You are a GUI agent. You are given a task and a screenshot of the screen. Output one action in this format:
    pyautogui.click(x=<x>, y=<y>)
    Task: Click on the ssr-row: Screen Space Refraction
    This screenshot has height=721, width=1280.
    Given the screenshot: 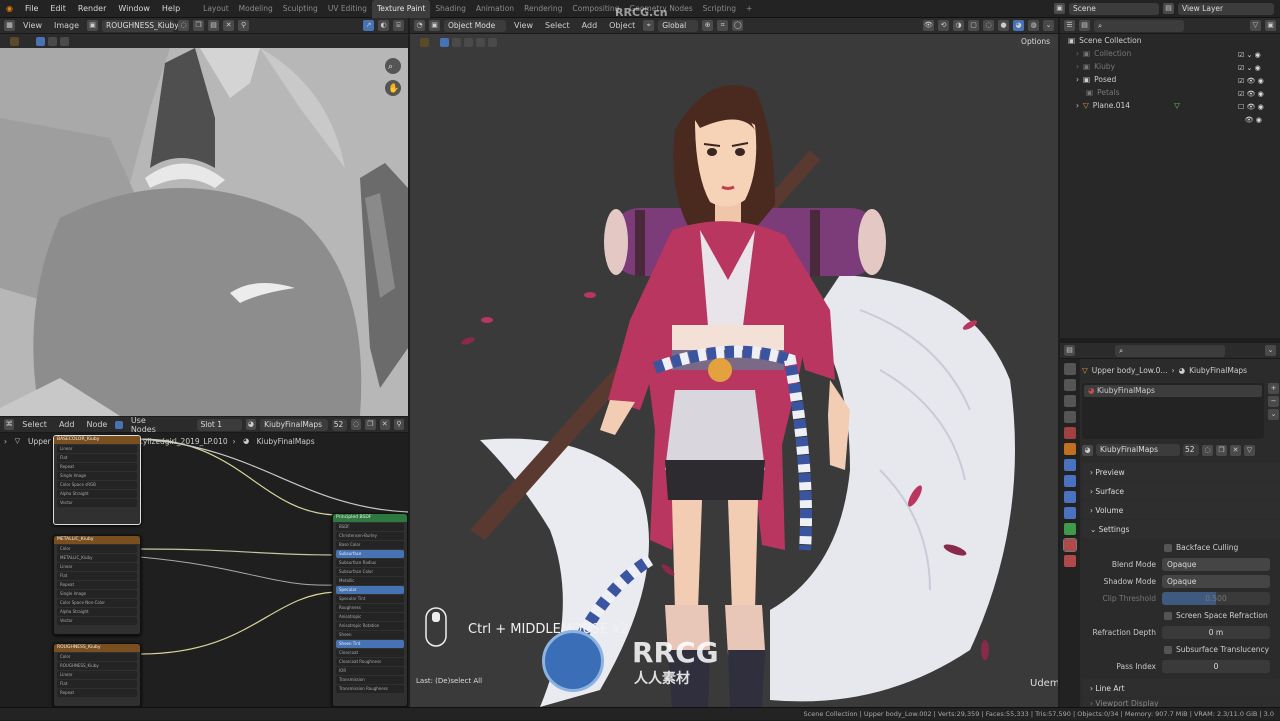 What is the action you would take?
    pyautogui.click(x=1181, y=615)
    